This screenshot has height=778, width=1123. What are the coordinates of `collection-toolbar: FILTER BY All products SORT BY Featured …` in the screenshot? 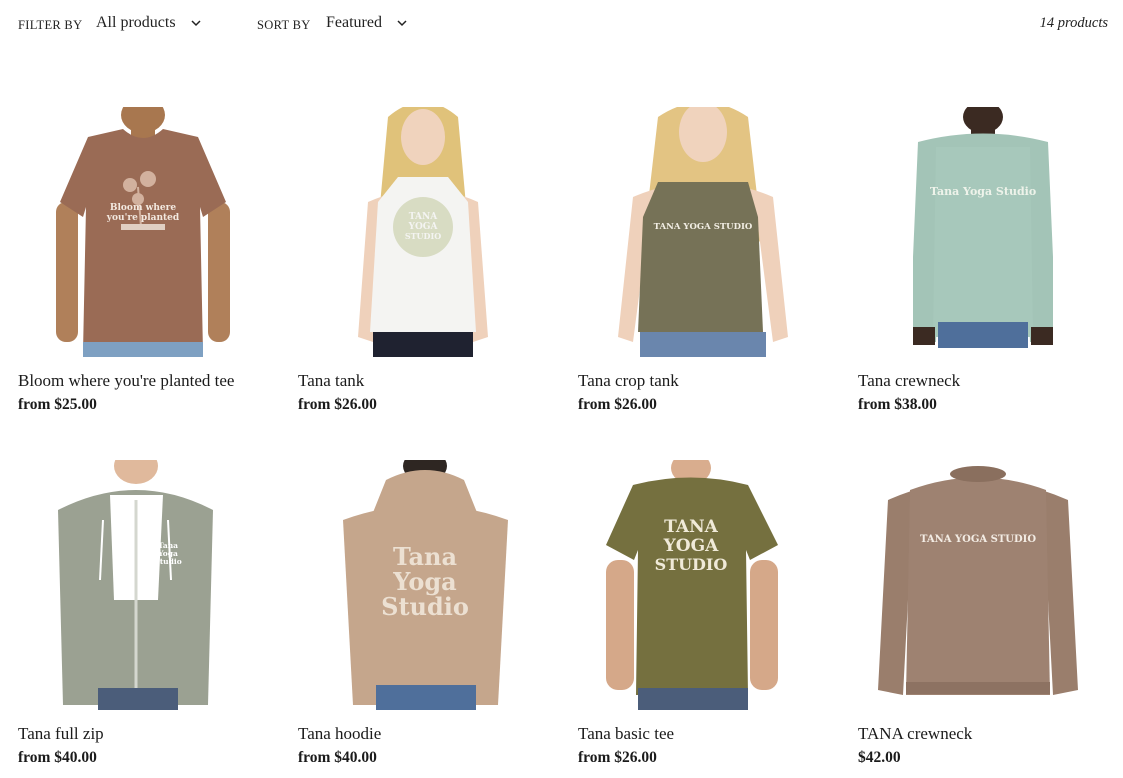 It's located at (561, 25).